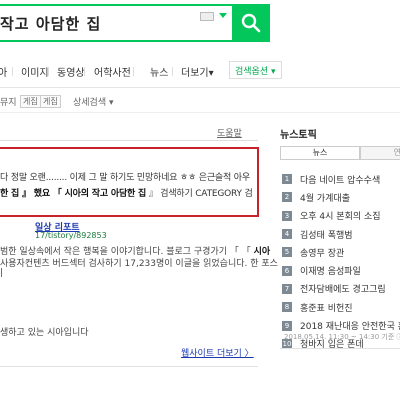 This screenshot has width=400, height=400. What do you see at coordinates (340, 348) in the screenshot?
I see `panel-divider` at bounding box center [340, 348].